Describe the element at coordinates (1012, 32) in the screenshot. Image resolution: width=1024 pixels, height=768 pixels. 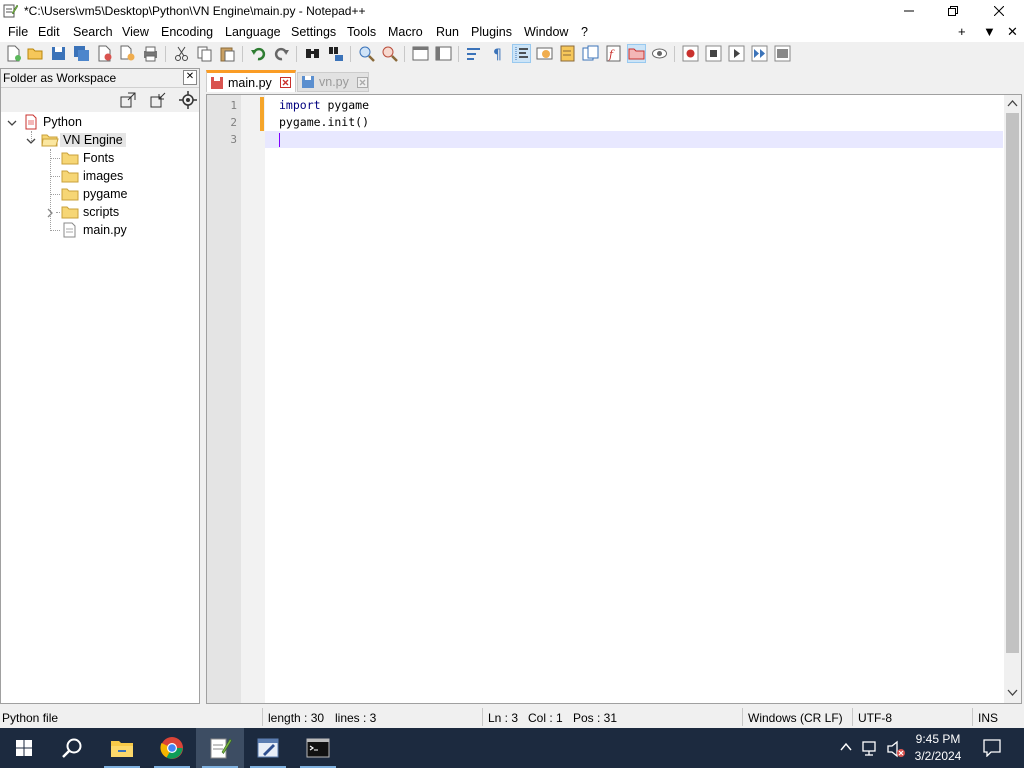
I see `close-doc-icon: ✕` at that location.